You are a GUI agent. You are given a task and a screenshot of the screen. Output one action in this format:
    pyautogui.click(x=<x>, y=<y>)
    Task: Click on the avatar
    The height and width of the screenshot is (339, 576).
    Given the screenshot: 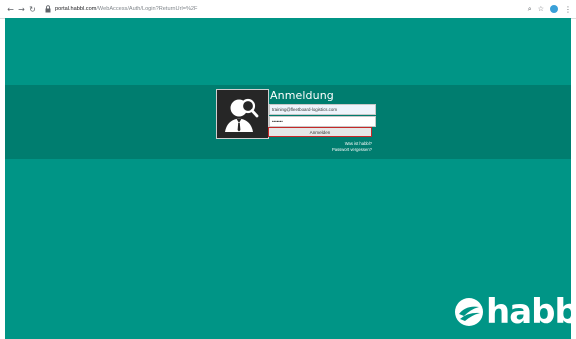 What is the action you would take?
    pyautogui.click(x=242, y=114)
    